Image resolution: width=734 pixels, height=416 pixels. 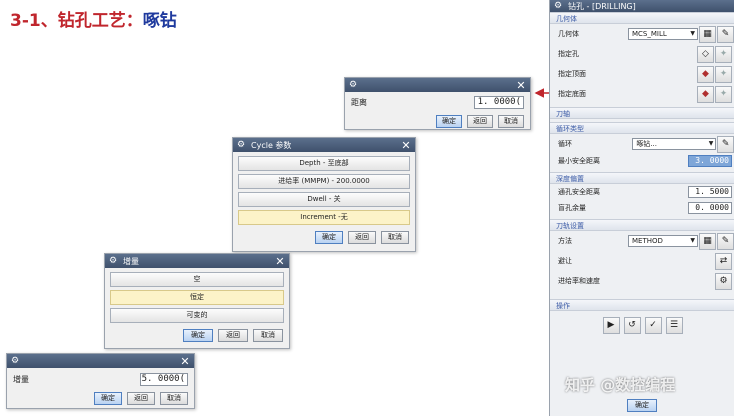 I want to click on blind-stock-label: 盲孔余量, so click(x=572, y=208).